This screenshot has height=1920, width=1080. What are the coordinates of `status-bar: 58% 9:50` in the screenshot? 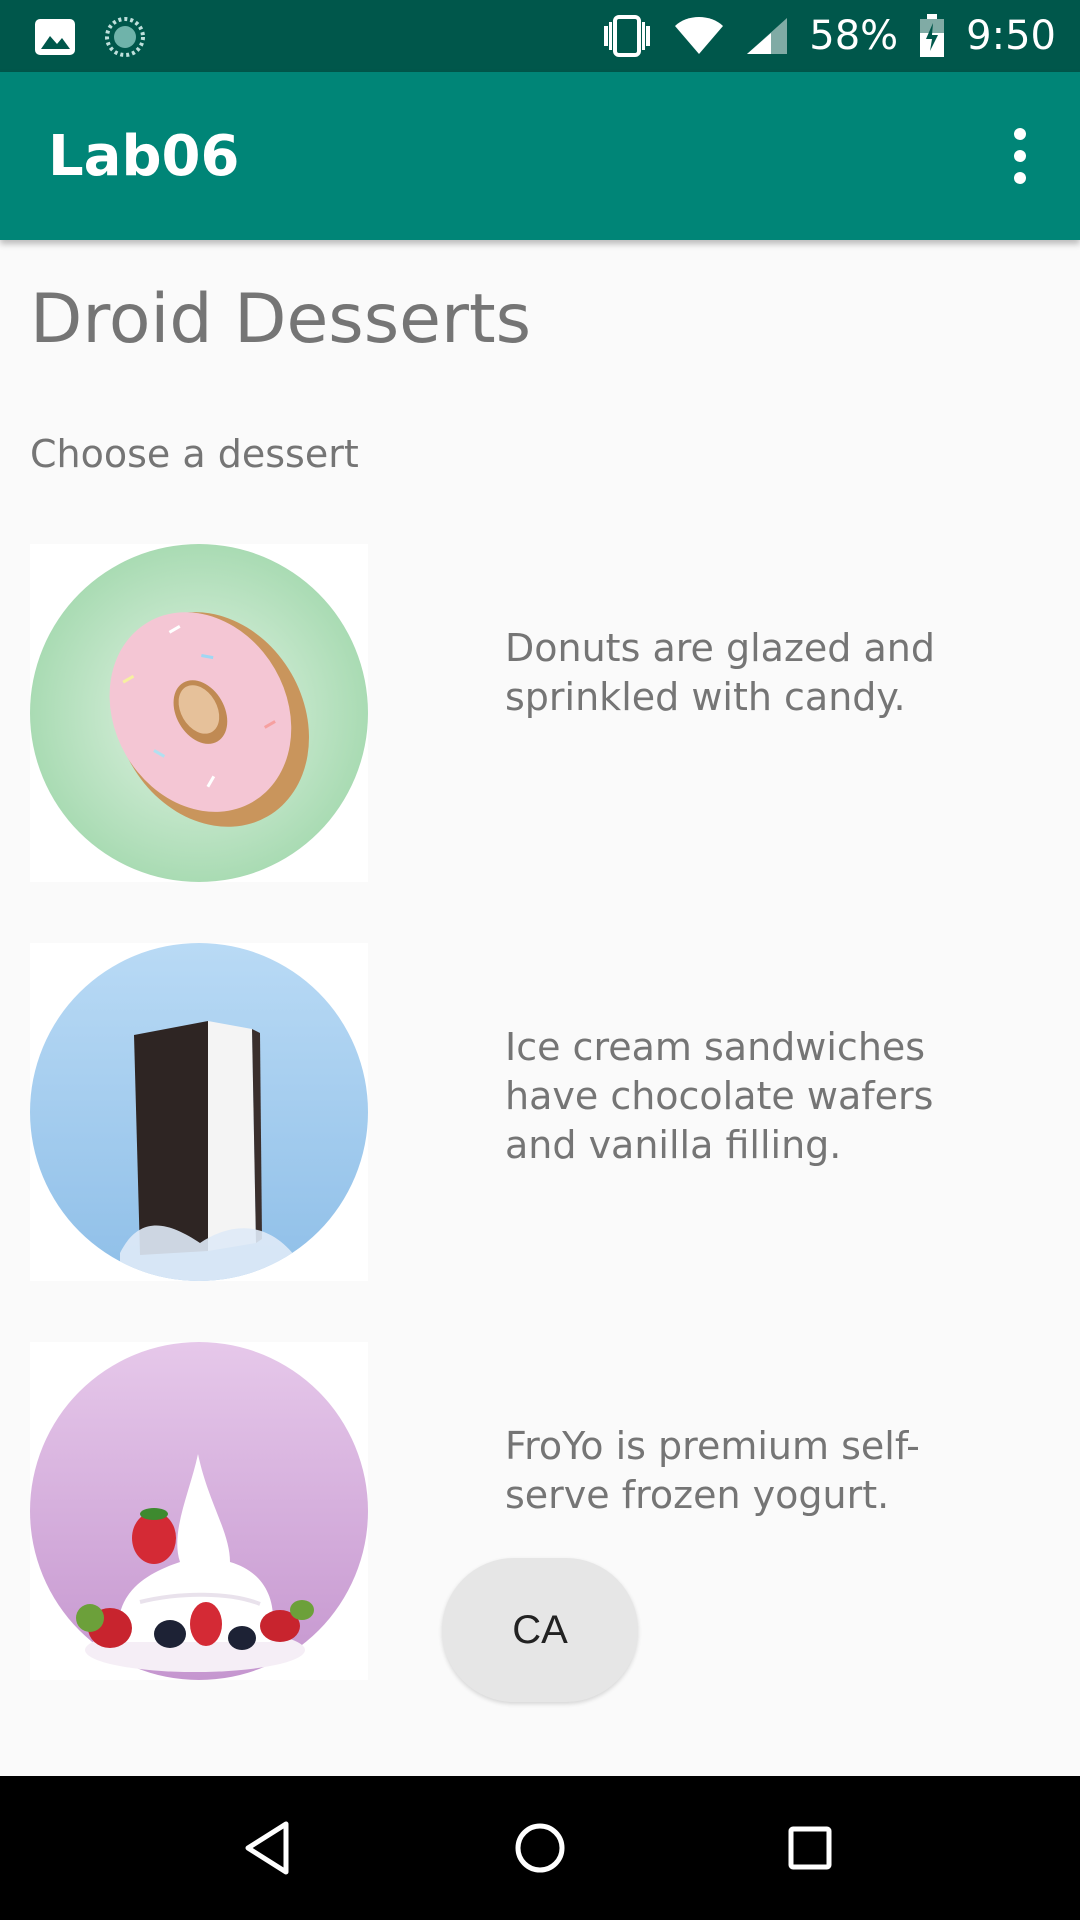 It's located at (540, 36).